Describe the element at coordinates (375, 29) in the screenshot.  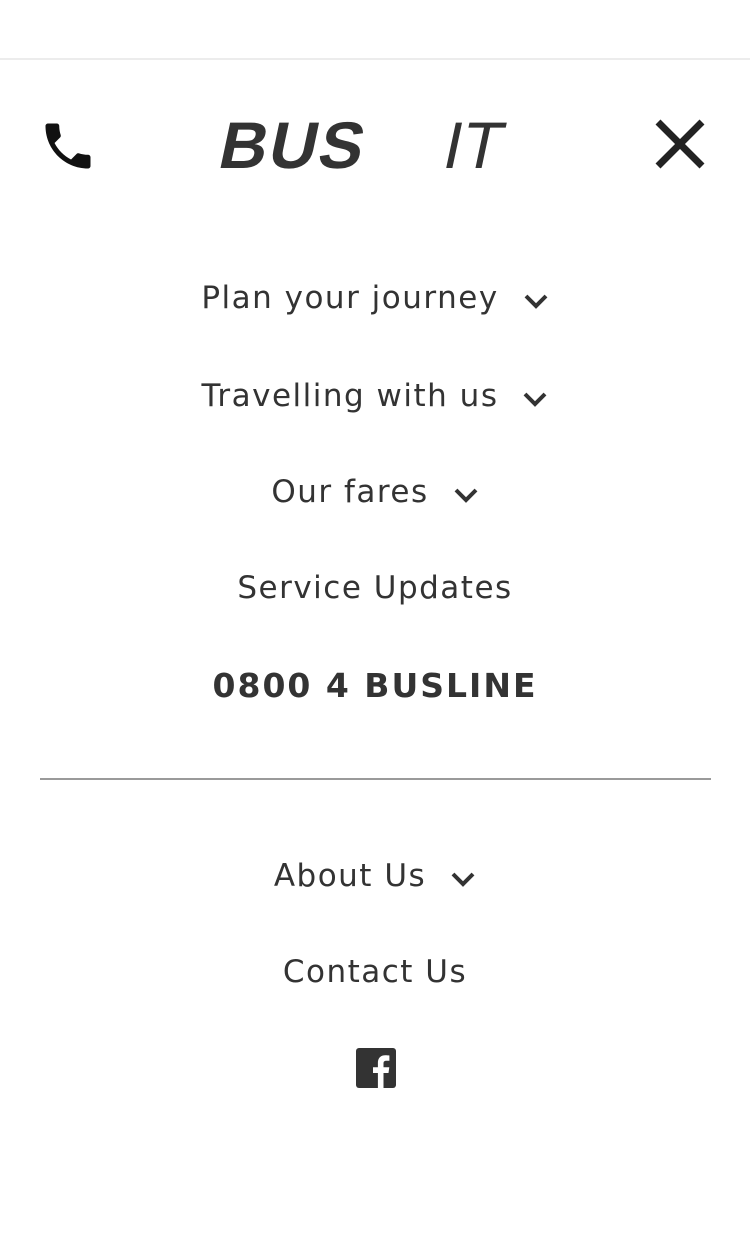
I see `browser-top-bar` at that location.